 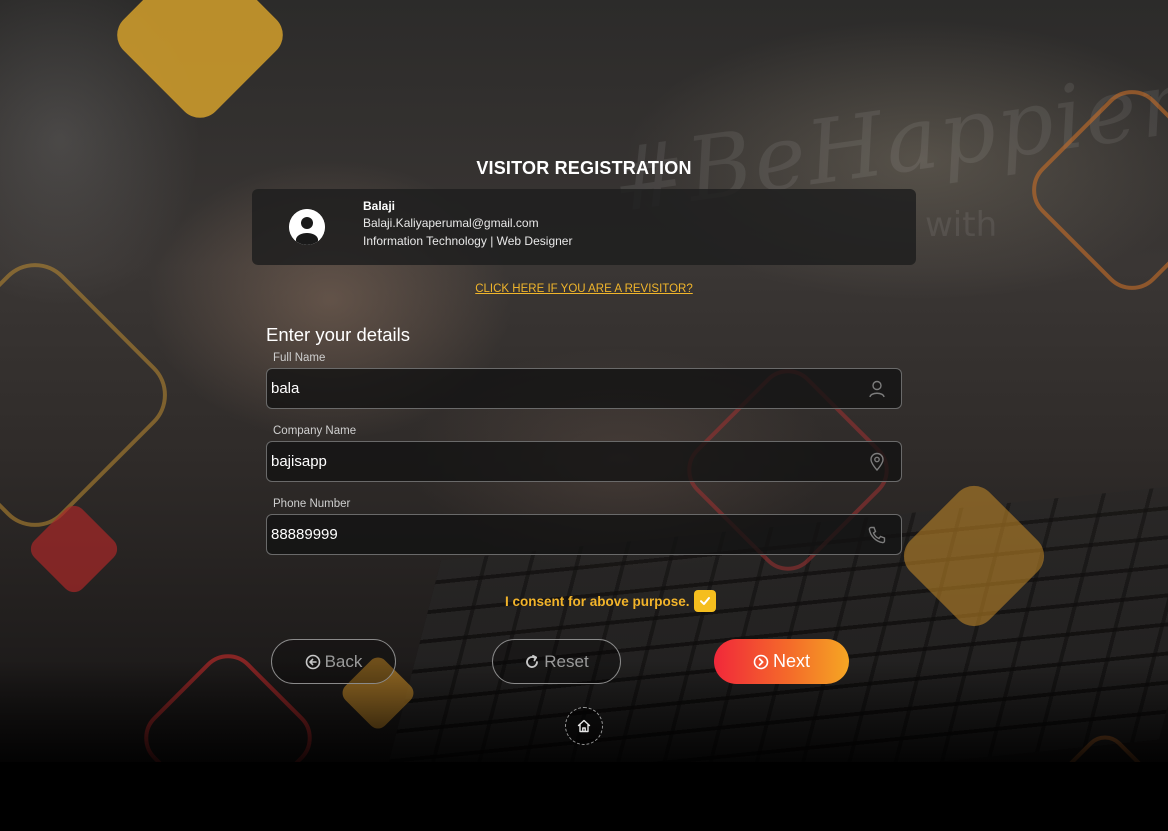 I want to click on phone-number-field-box, so click(x=584, y=534).